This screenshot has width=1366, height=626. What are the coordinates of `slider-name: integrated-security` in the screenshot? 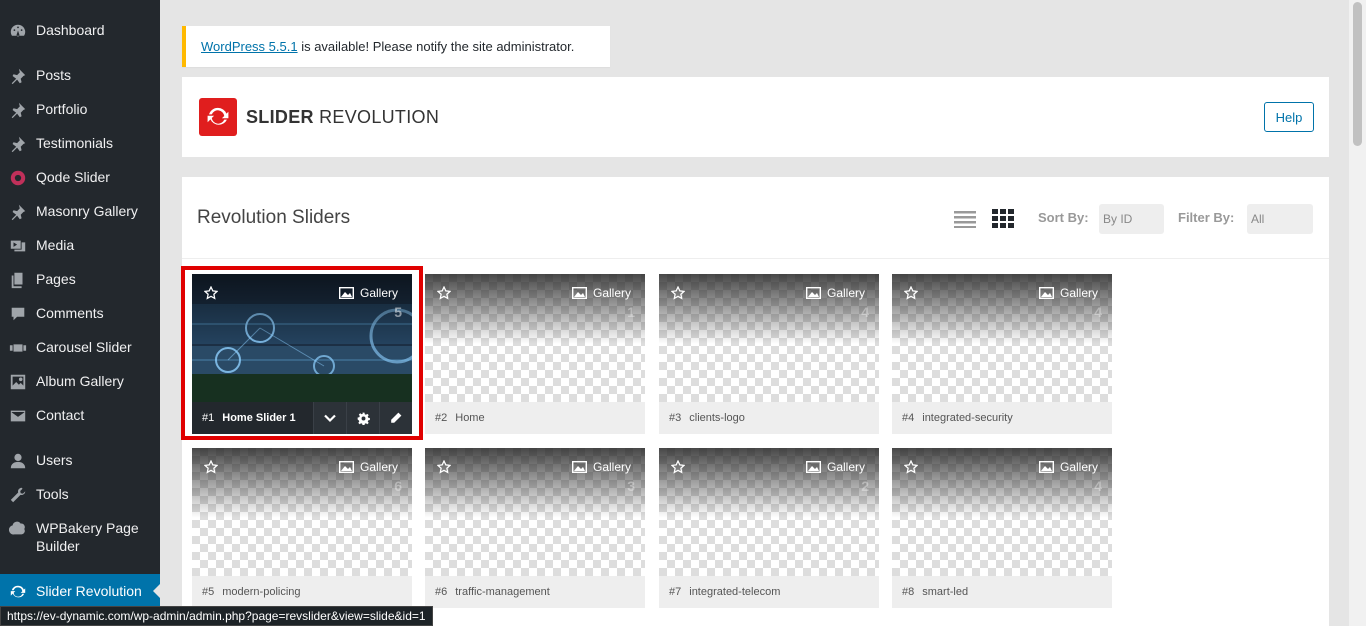 It's located at (967, 418).